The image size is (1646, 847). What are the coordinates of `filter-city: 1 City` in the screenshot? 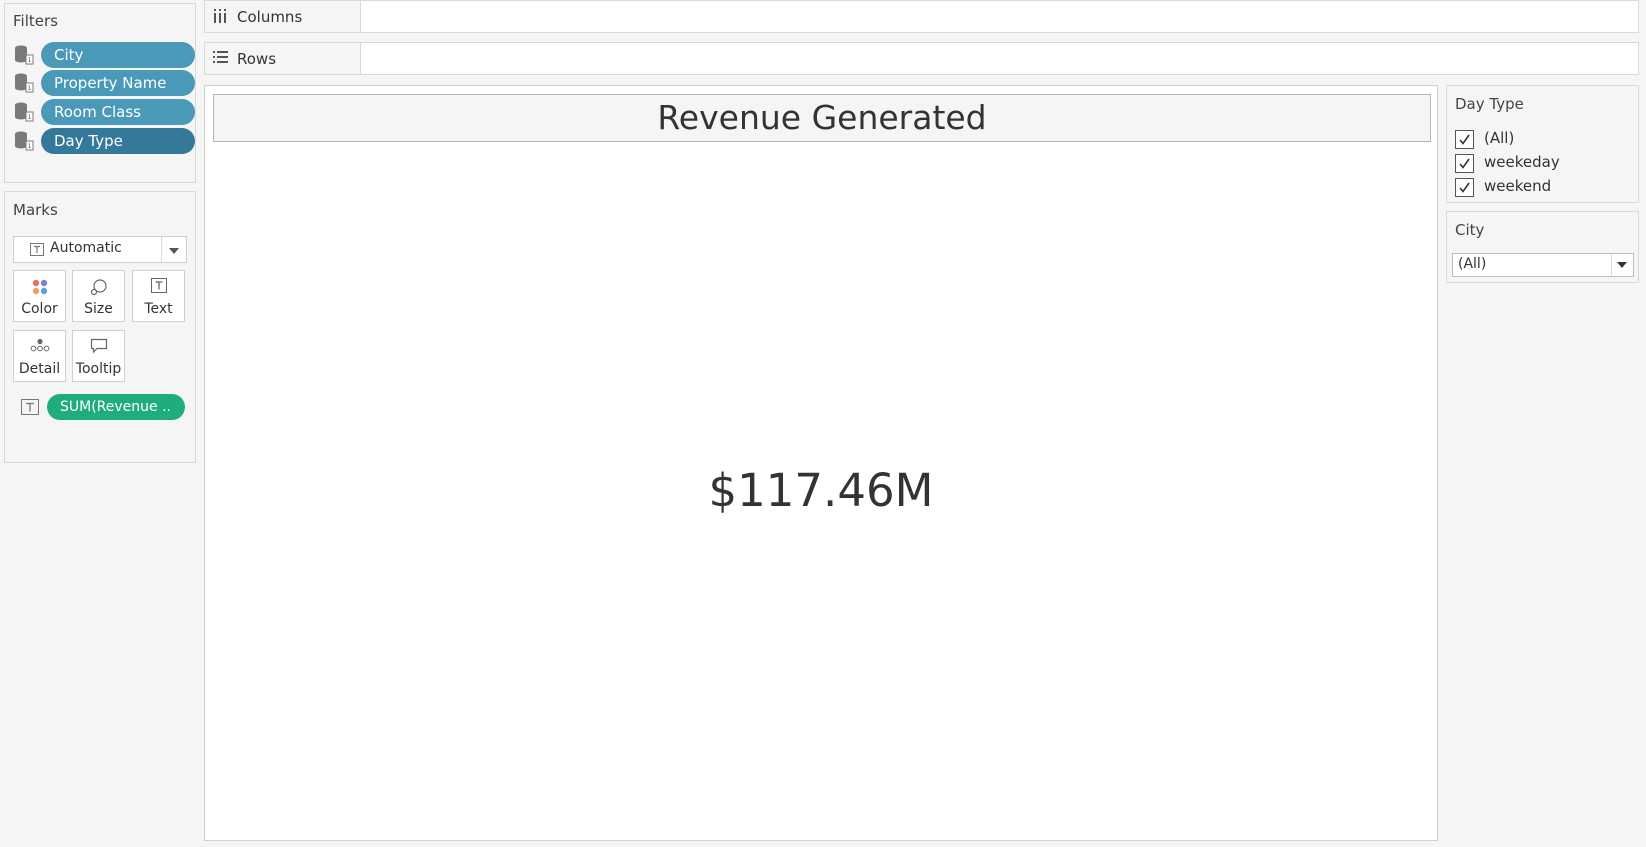 It's located at (103, 55).